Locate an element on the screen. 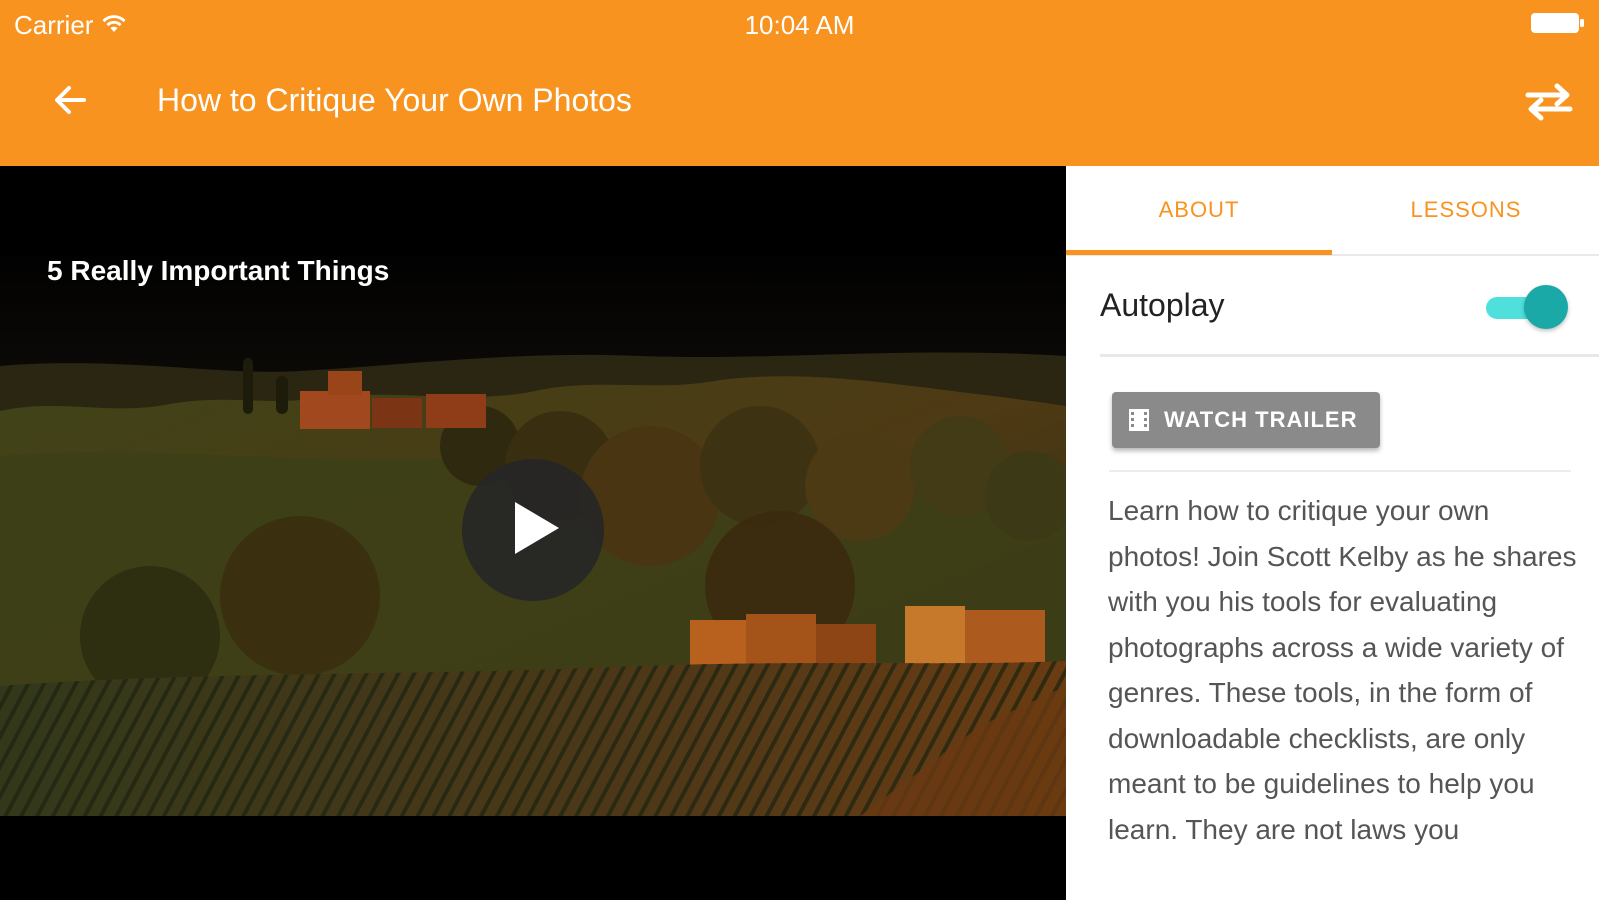 The height and width of the screenshot is (900, 1599). swap-layout-button is located at coordinates (1549, 104).